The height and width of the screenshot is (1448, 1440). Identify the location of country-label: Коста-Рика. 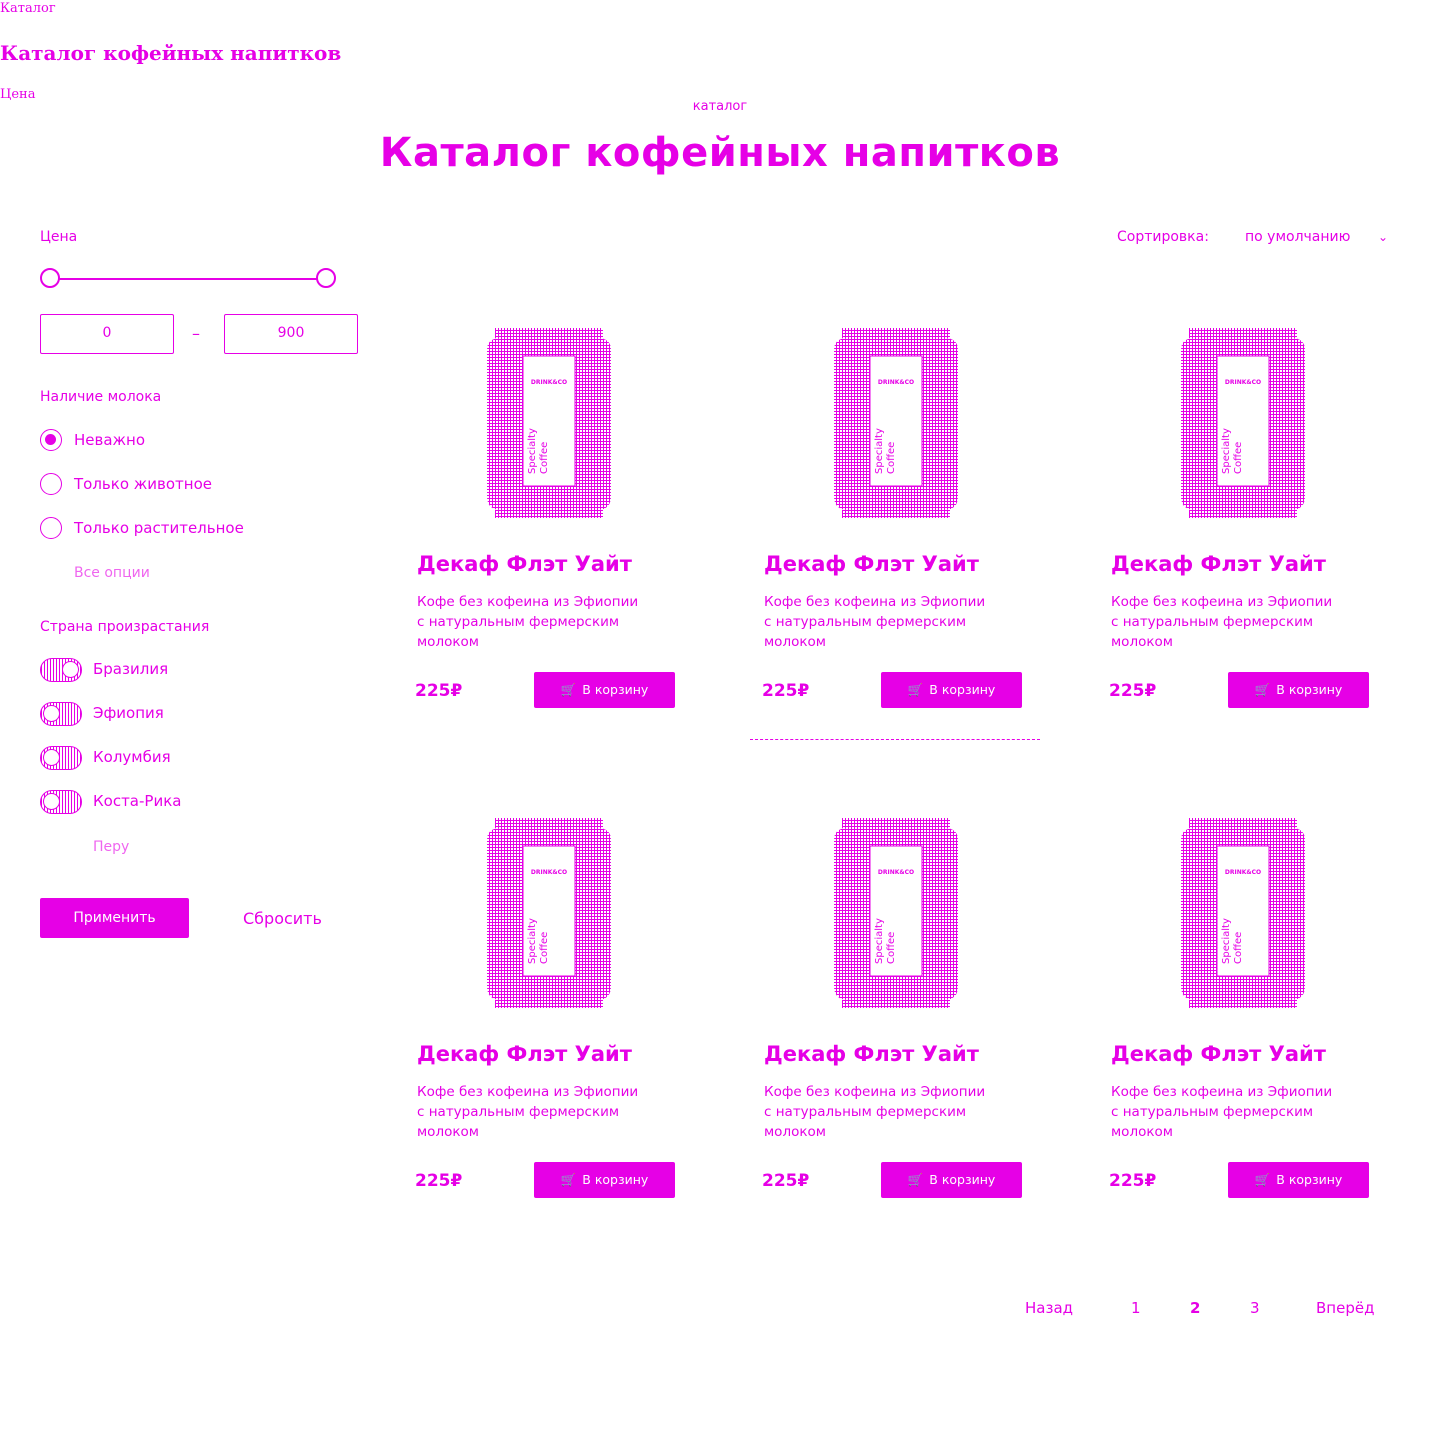
(137, 801).